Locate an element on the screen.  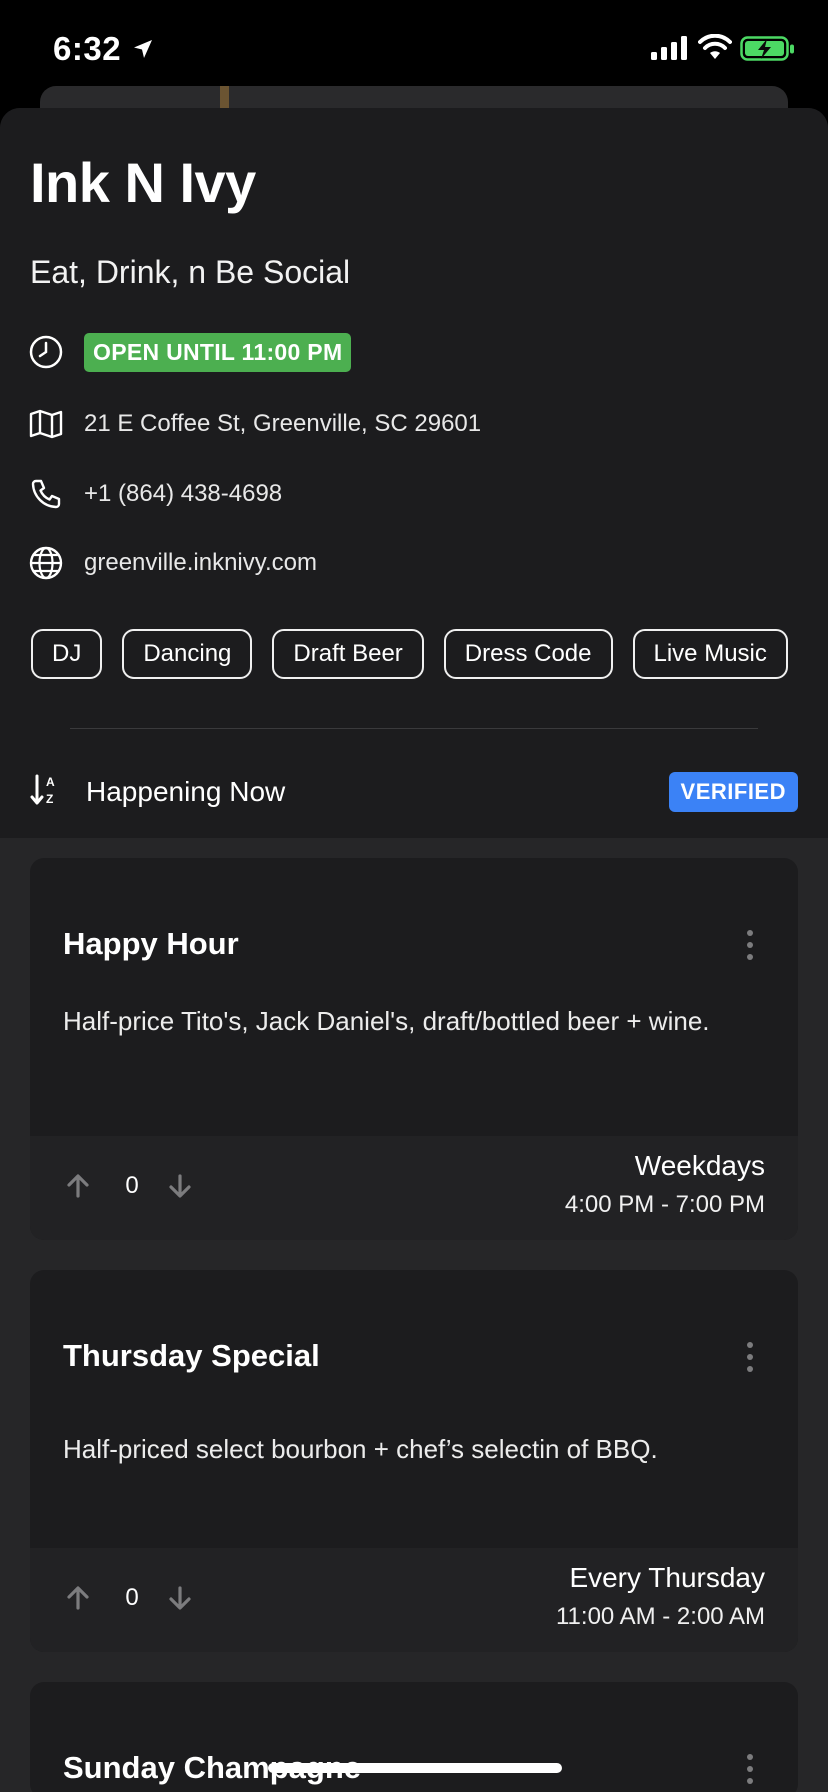
tag-chip: Live Music is located at coordinates (710, 654).